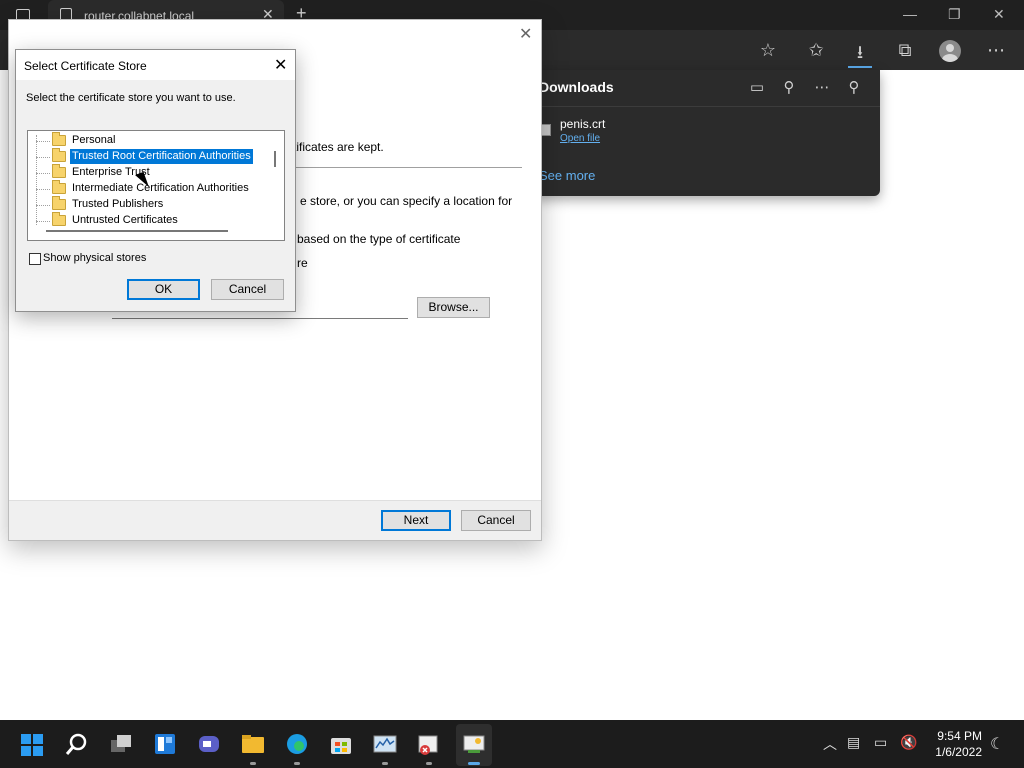 This screenshot has height=768, width=1024. Describe the element at coordinates (275, 520) in the screenshot. I see `wizard-footer: Next Cancel` at that location.